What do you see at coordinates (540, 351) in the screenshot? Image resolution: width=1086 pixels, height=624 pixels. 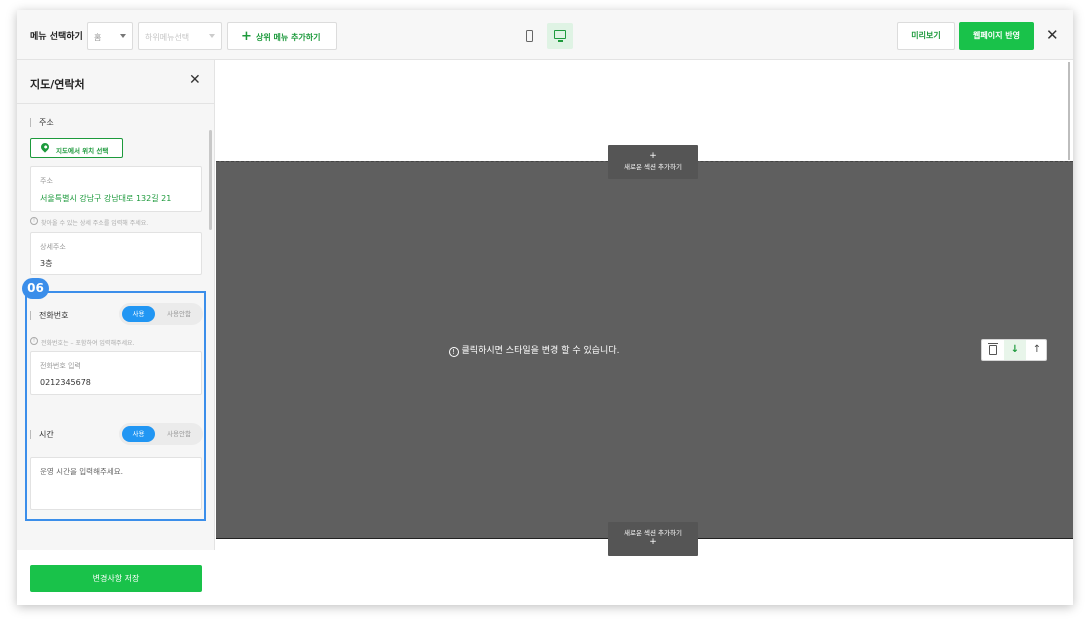 I see `style-change-text: 클릭하시면 스타일을 변경 할 수 있습니다.` at bounding box center [540, 351].